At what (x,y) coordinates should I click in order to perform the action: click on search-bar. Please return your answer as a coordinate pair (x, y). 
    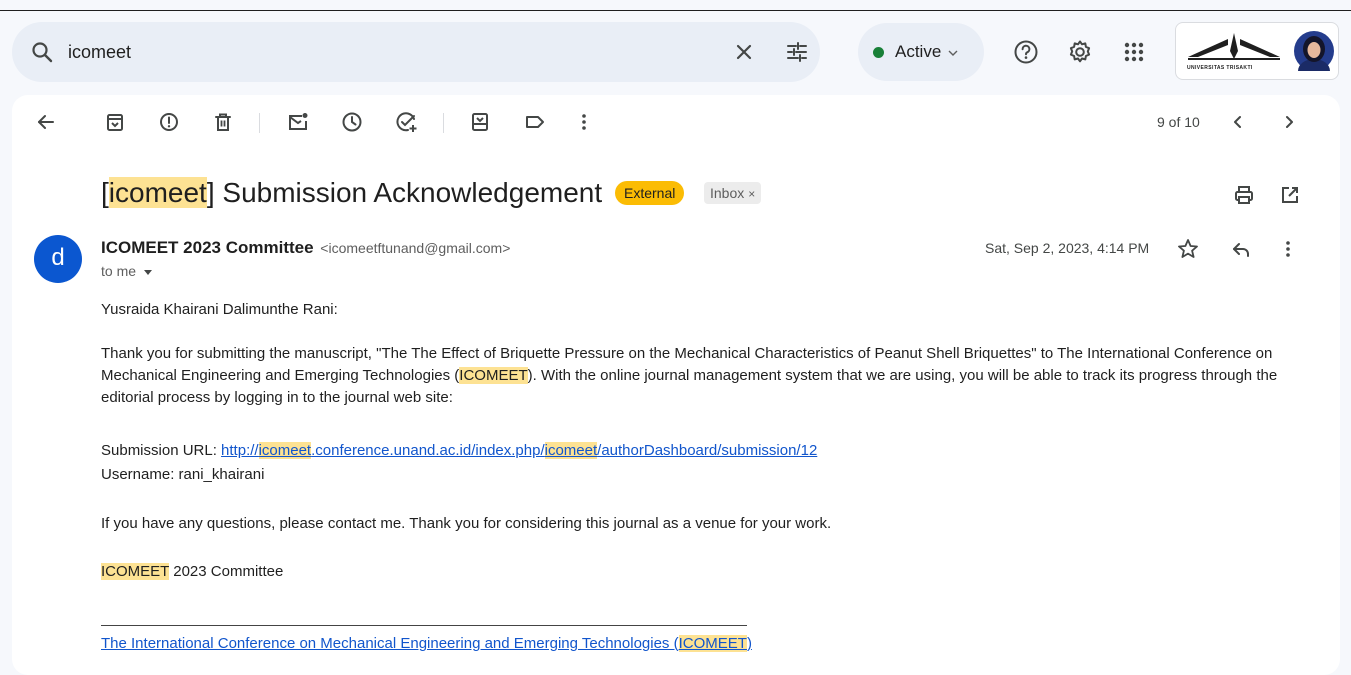
    Looking at the image, I should click on (416, 52).